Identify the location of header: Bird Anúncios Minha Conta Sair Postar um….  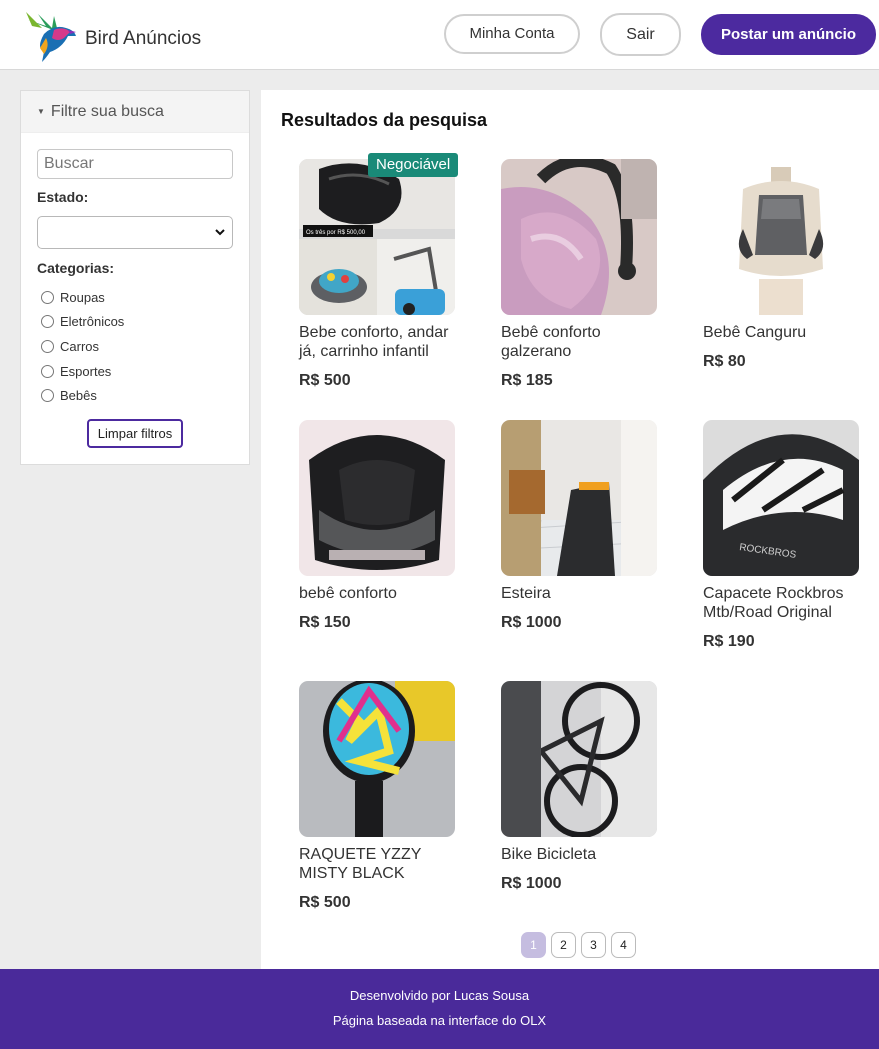
(439, 35).